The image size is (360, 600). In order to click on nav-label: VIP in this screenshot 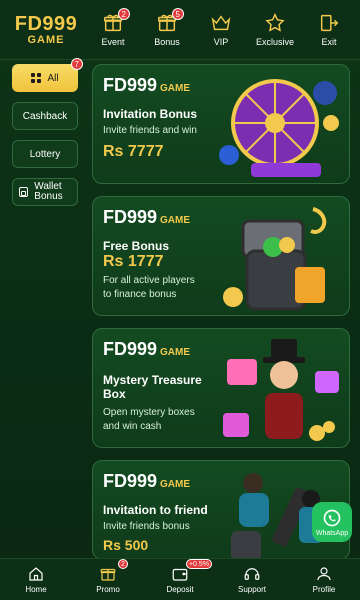, I will do `click(221, 42)`.